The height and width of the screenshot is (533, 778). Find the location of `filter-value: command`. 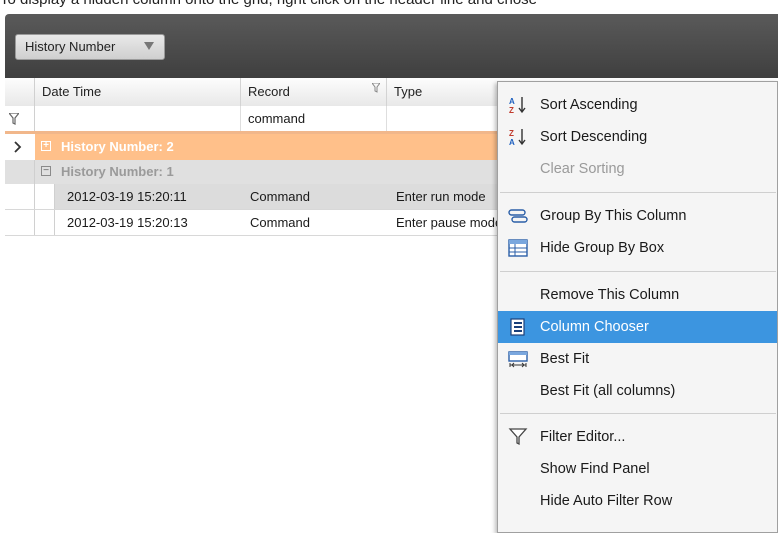

filter-value: command is located at coordinates (277, 118).